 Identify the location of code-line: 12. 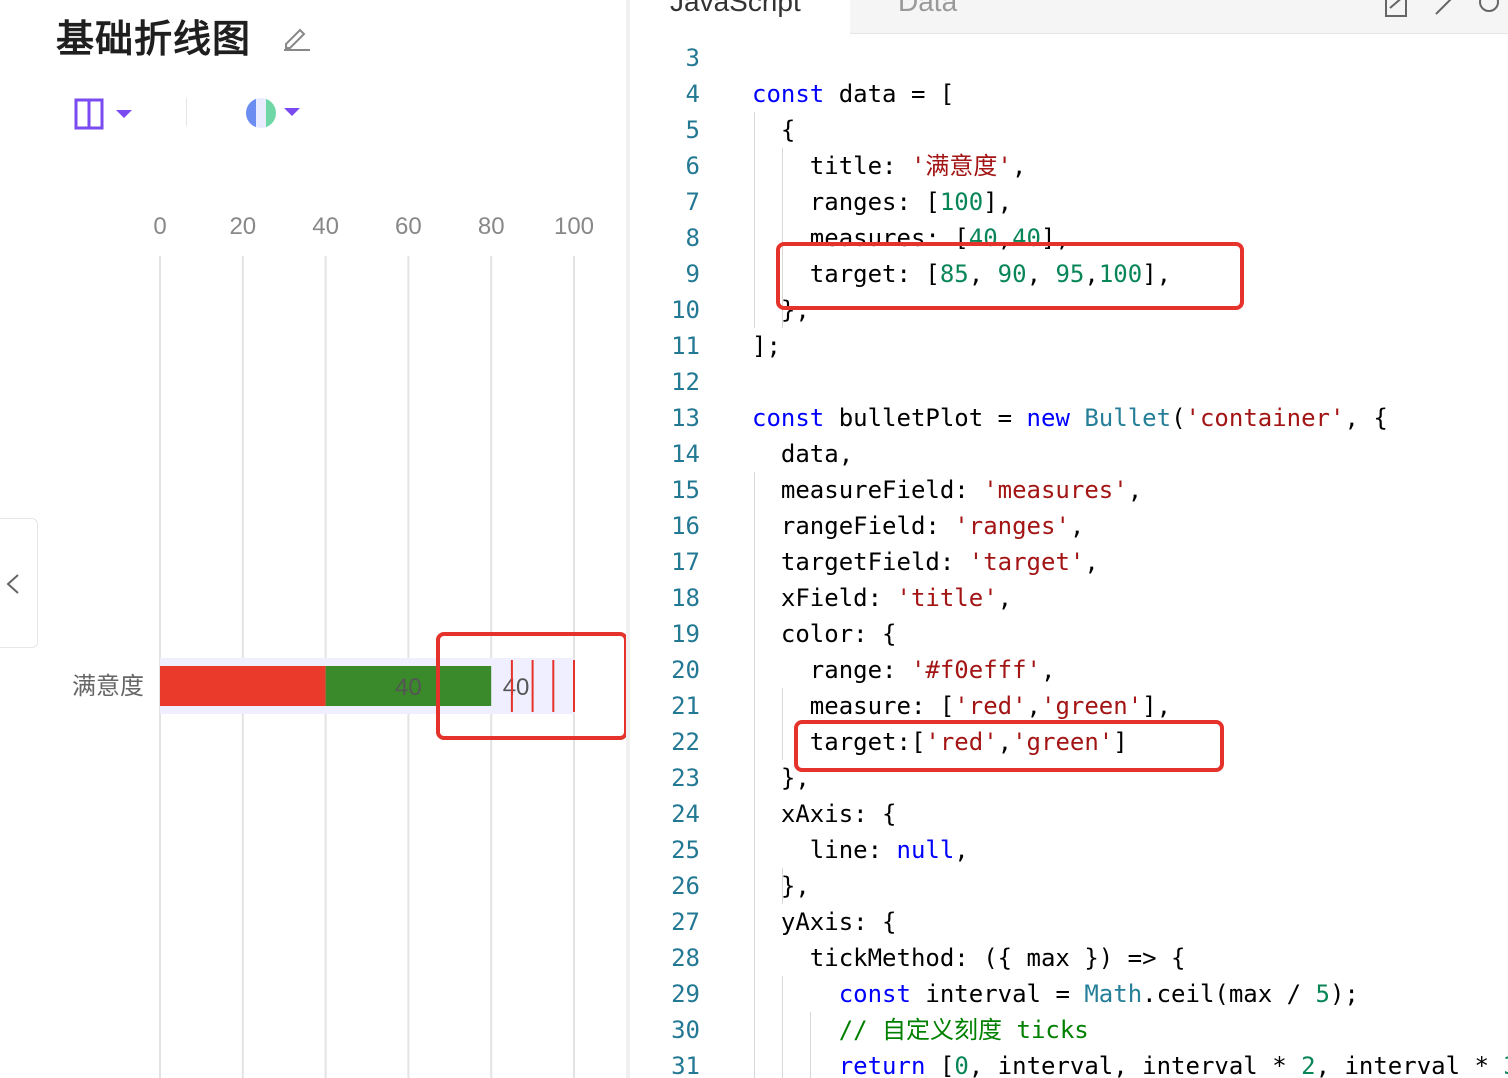
(1069, 382).